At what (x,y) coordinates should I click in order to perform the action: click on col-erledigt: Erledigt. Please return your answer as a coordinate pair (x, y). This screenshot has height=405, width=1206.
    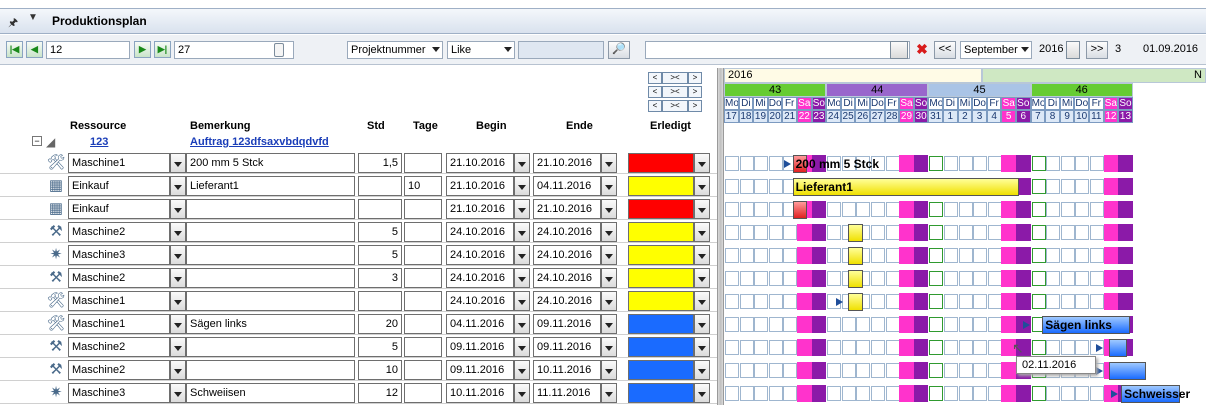
    Looking at the image, I should click on (670, 126).